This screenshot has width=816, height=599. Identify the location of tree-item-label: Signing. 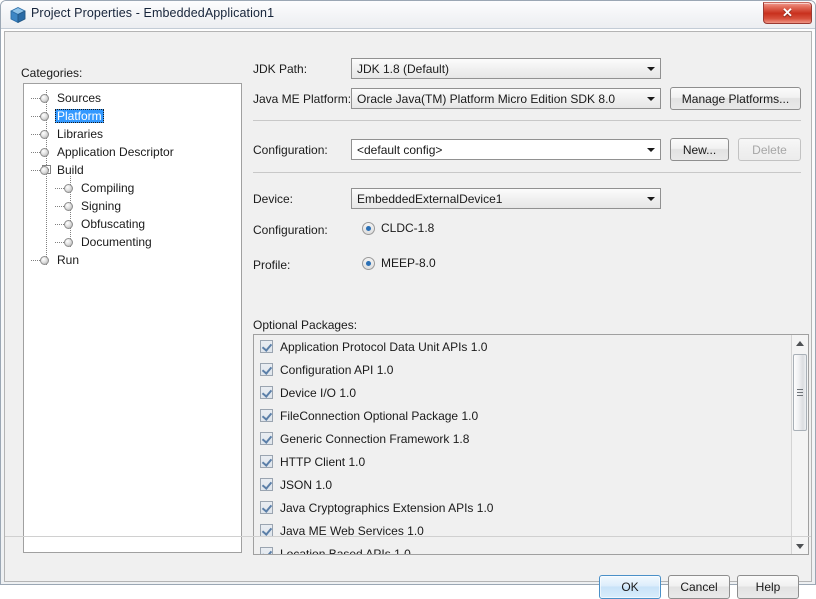
(101, 206).